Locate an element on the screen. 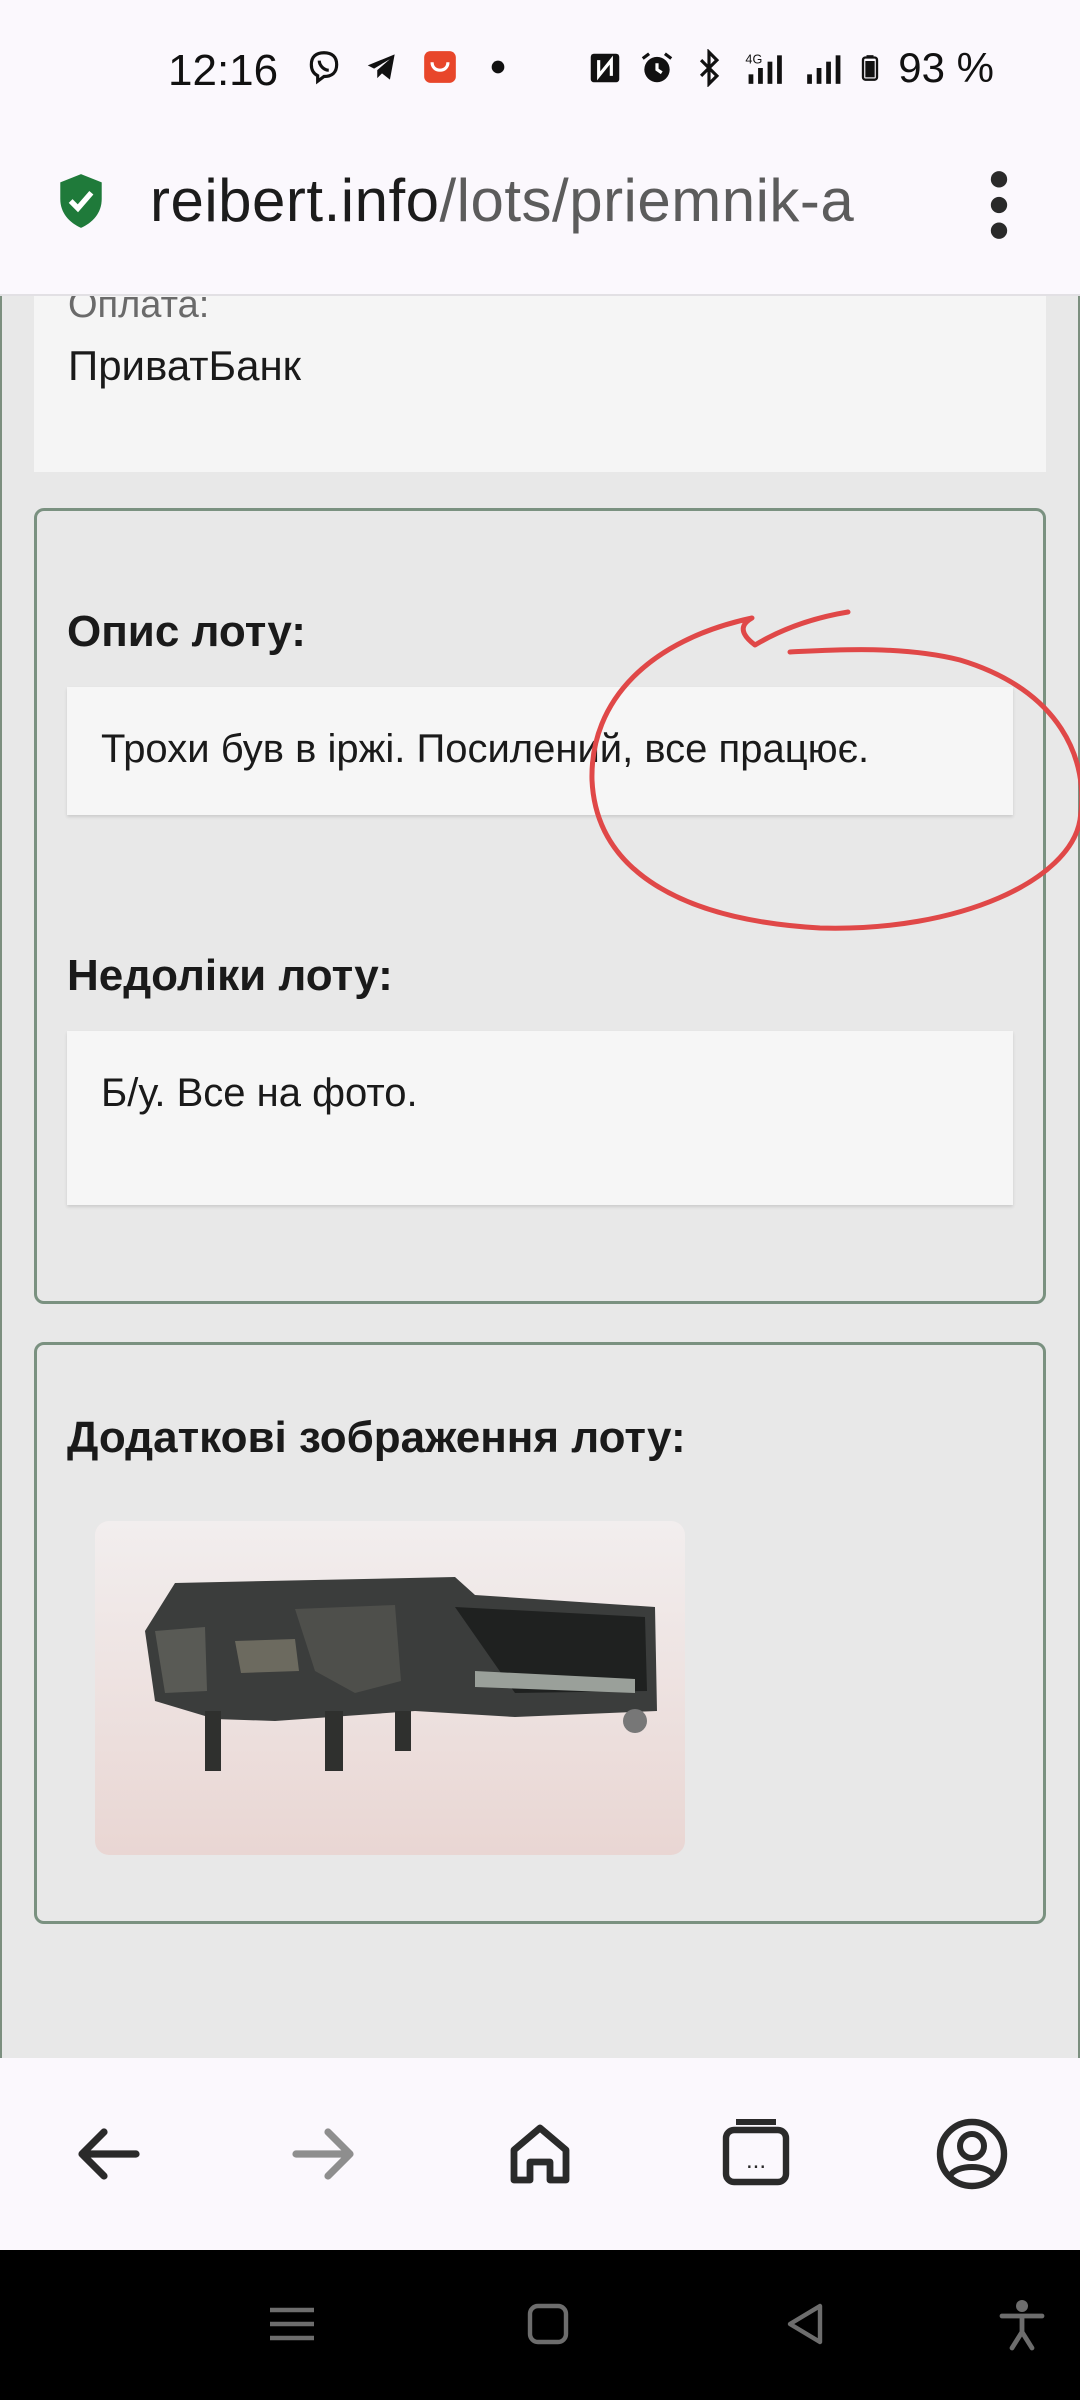 Image resolution: width=1080 pixels, height=2400 pixels. browser-url-bar: reibert.info/lots/priemnik-a is located at coordinates (540, 218).